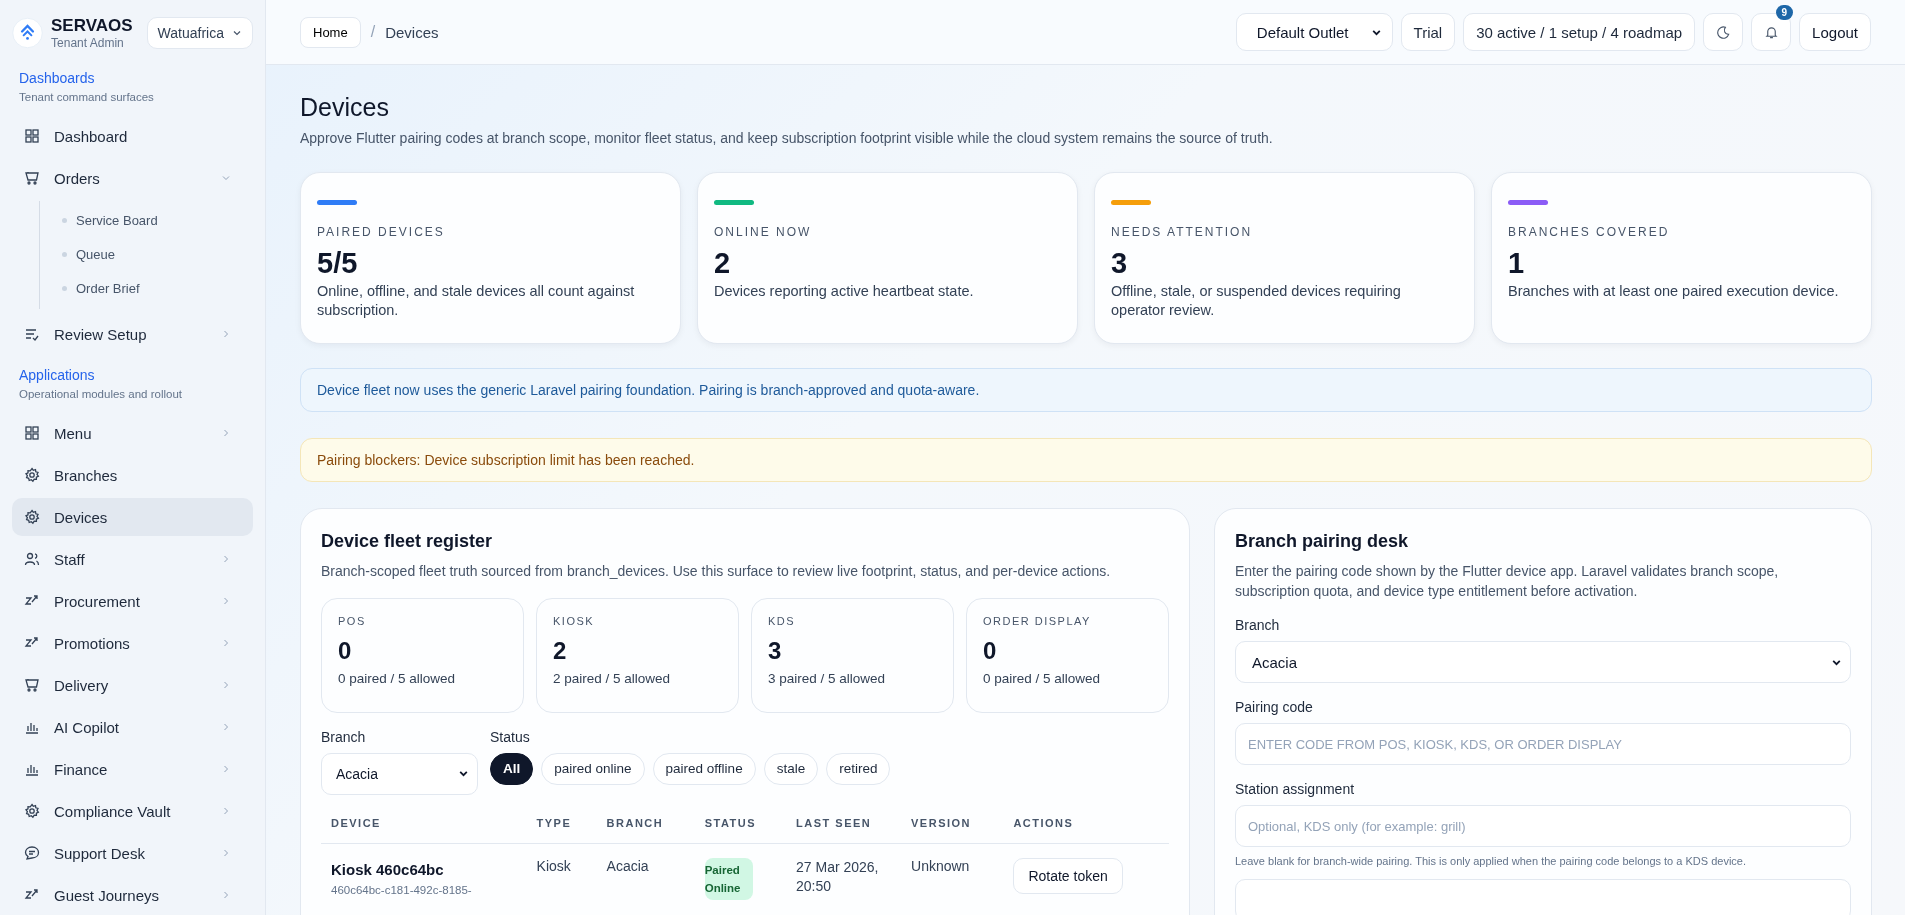  Describe the element at coordinates (782, 620) in the screenshot. I see `type-label: KDS` at that location.